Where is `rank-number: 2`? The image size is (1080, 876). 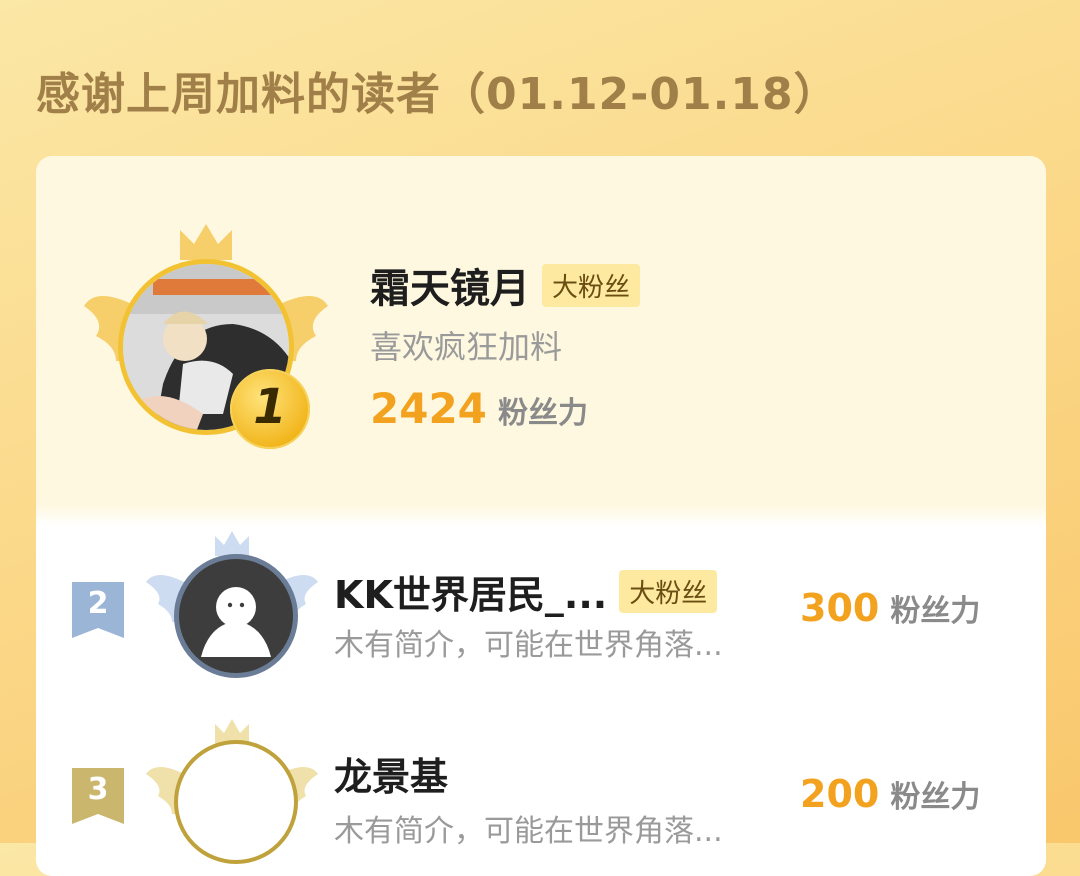 rank-number: 2 is located at coordinates (98, 603).